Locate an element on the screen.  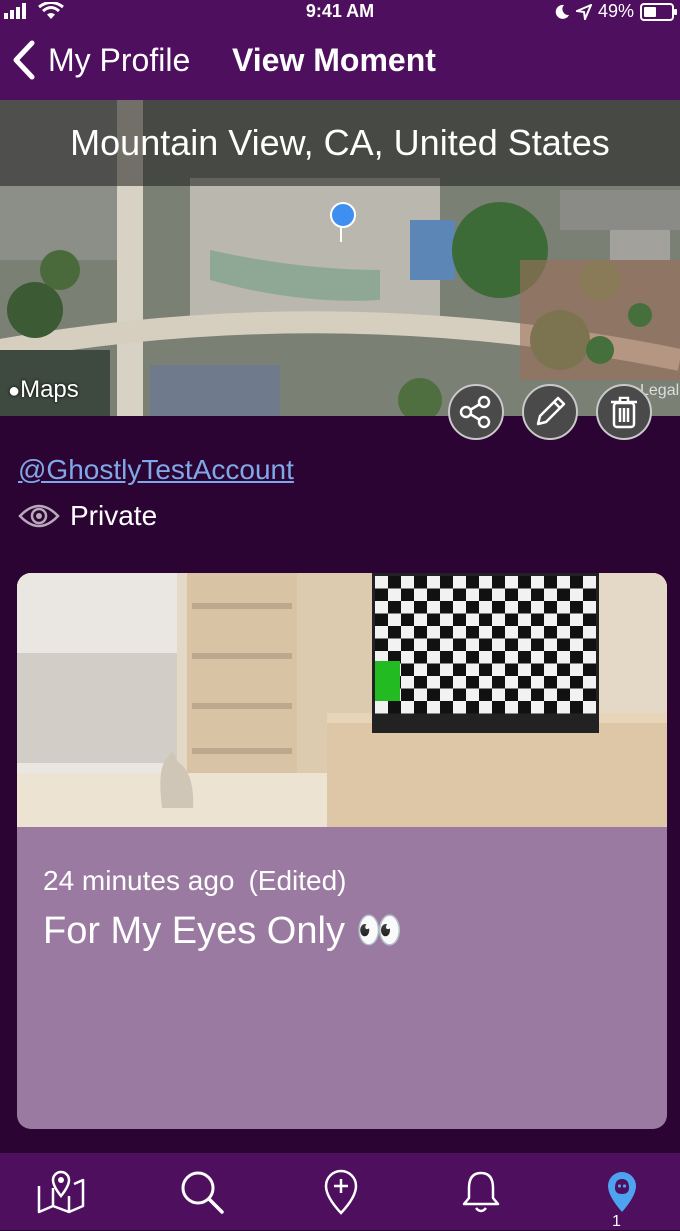
tab-add-moment is located at coordinates (341, 1192).